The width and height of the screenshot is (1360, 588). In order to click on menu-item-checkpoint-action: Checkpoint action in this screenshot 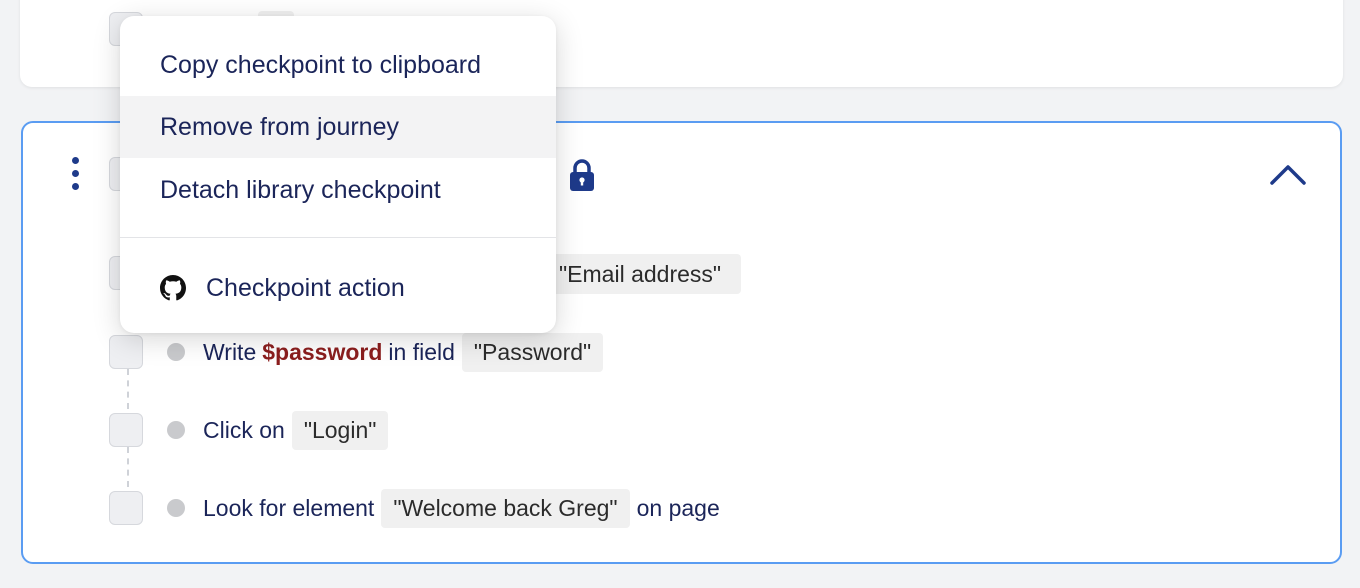, I will do `click(338, 288)`.